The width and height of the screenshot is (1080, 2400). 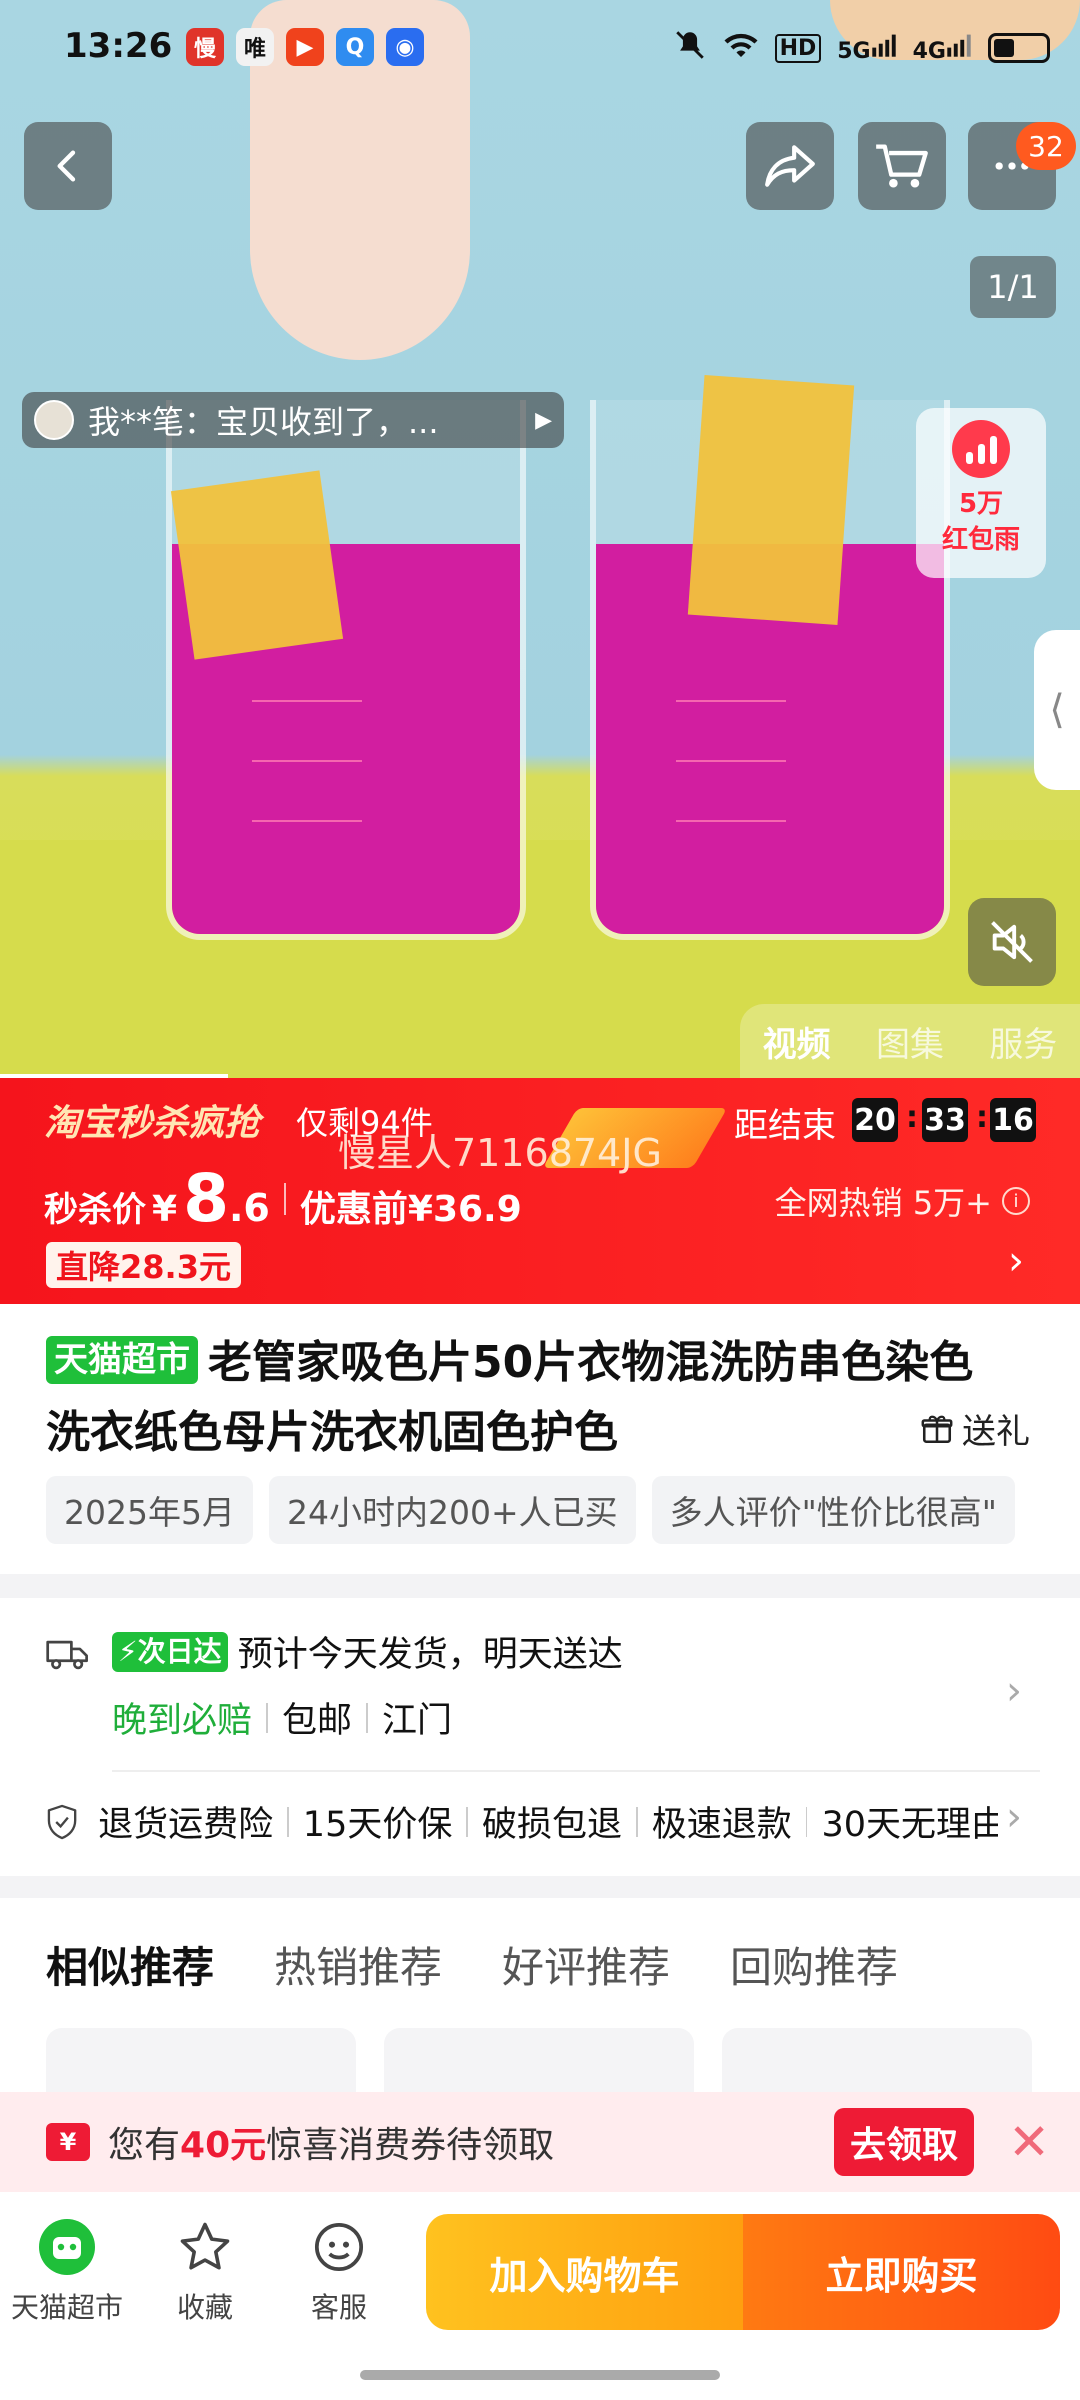 I want to click on add-to-cart-button: 加入购物车, so click(x=584, y=2272).